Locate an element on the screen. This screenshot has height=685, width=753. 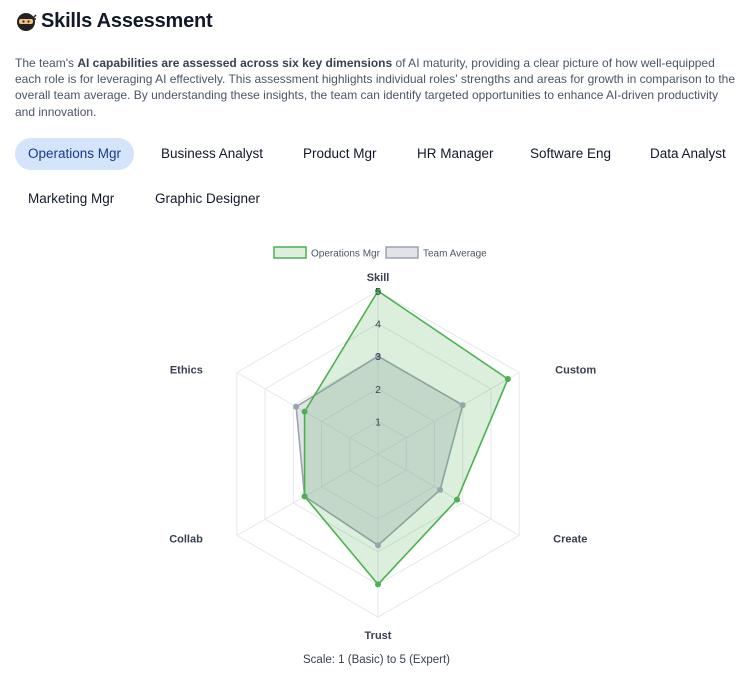
tab-operations-mgr: Operations Mgr is located at coordinates (75, 154).